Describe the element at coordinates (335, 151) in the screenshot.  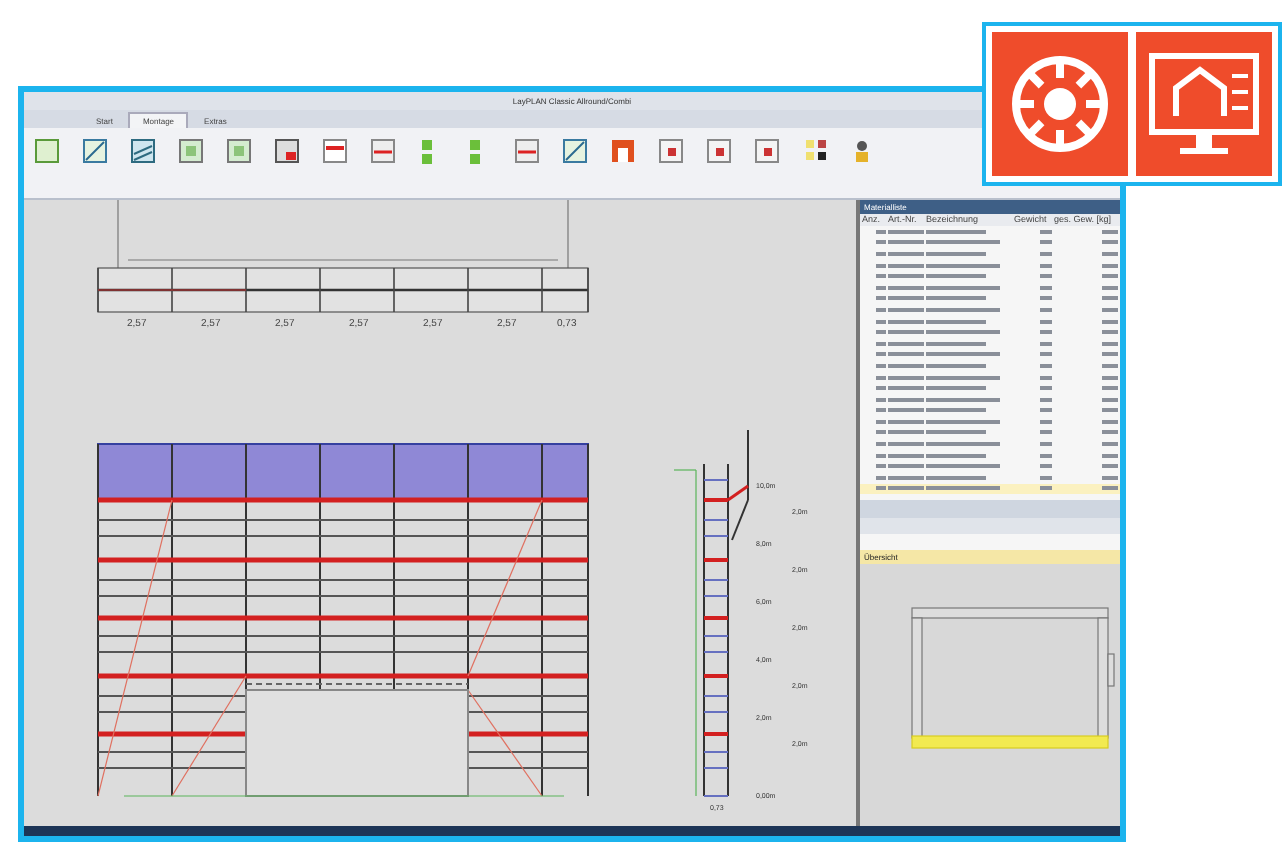
I see `panel-tool-icon` at that location.